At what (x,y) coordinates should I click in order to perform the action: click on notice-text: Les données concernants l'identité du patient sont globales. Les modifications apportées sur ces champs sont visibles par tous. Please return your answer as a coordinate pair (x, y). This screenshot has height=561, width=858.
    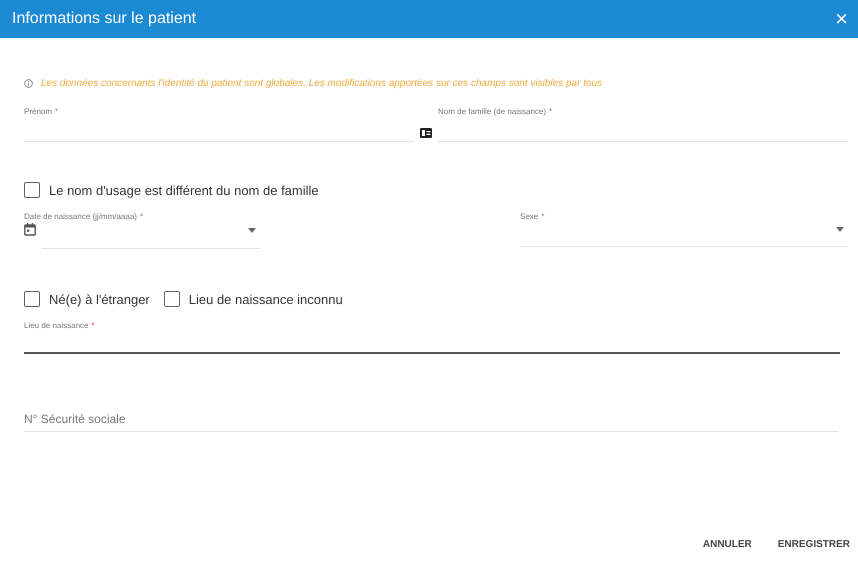
    Looking at the image, I should click on (321, 83).